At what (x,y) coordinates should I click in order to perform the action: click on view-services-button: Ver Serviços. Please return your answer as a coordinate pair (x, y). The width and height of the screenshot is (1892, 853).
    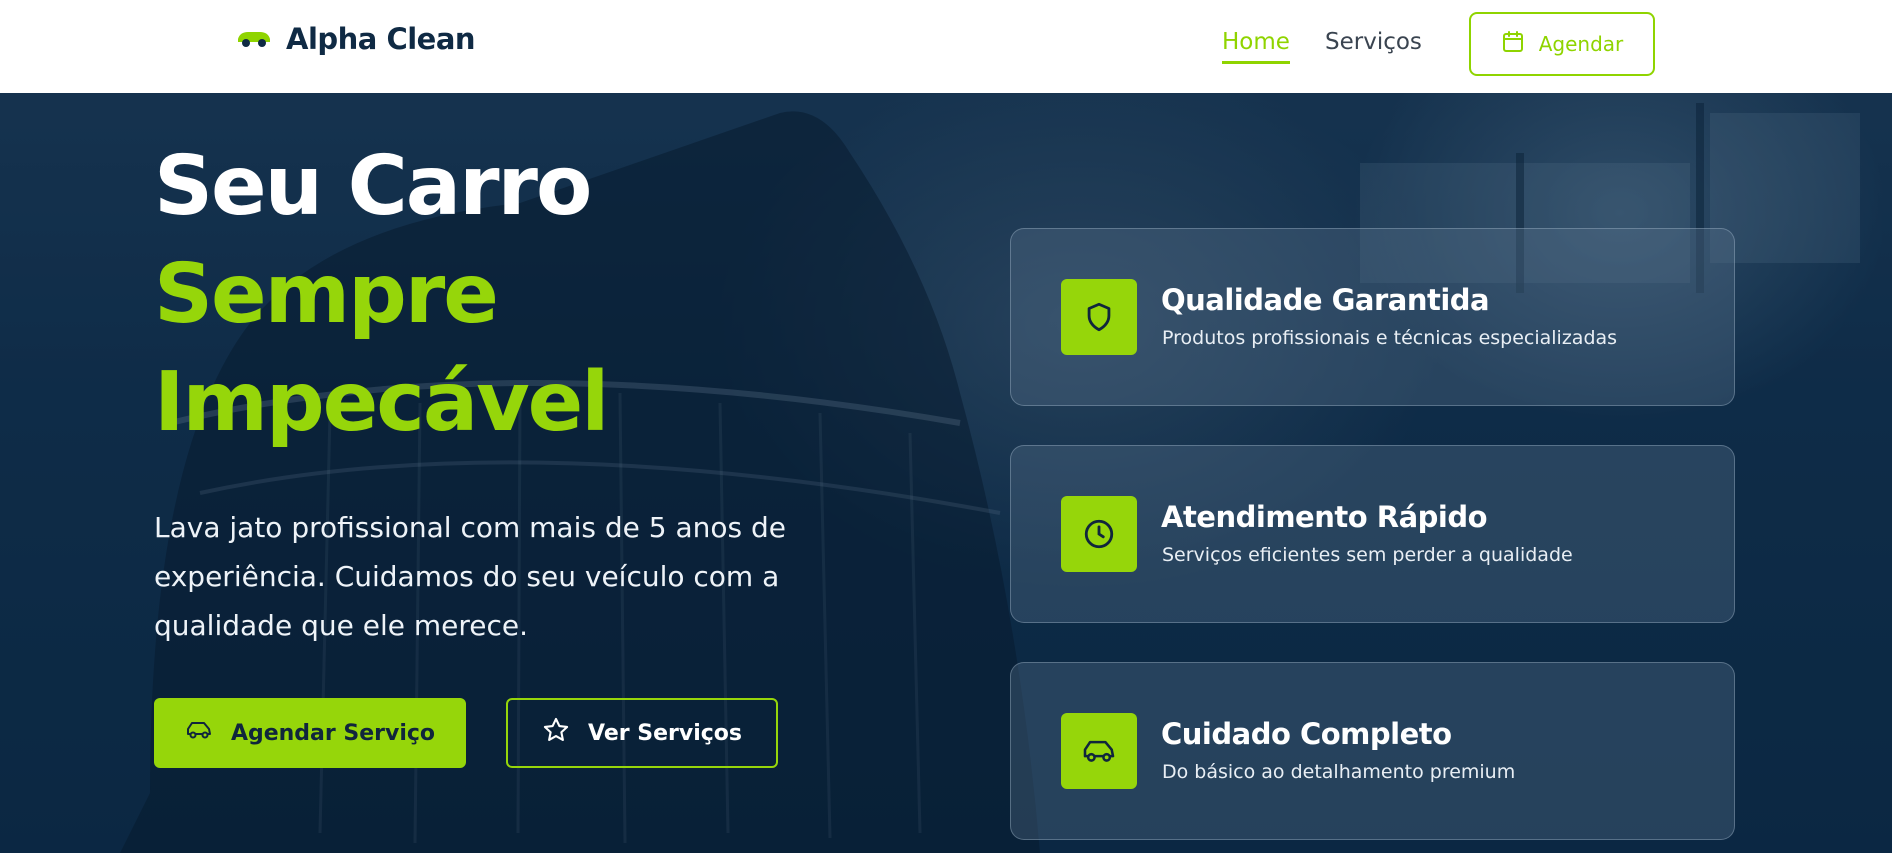
    Looking at the image, I should click on (642, 733).